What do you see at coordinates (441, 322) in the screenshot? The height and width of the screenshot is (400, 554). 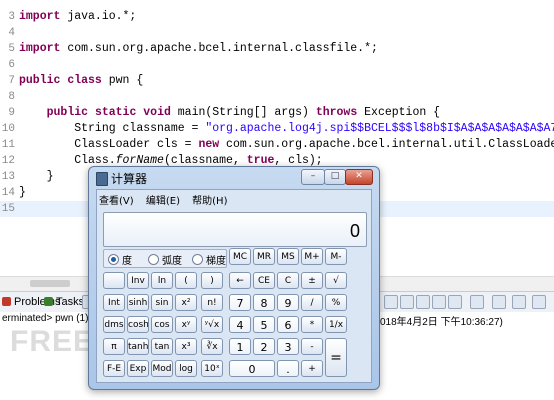 I see `console-timestamp: 018年4月2日 下午10:36:27)` at bounding box center [441, 322].